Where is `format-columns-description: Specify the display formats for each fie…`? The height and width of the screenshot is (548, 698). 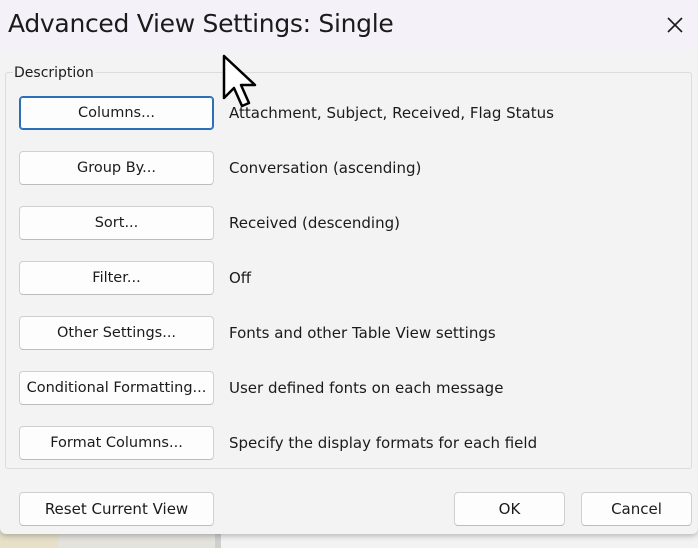
format-columns-description: Specify the display formats for each fie… is located at coordinates (383, 443).